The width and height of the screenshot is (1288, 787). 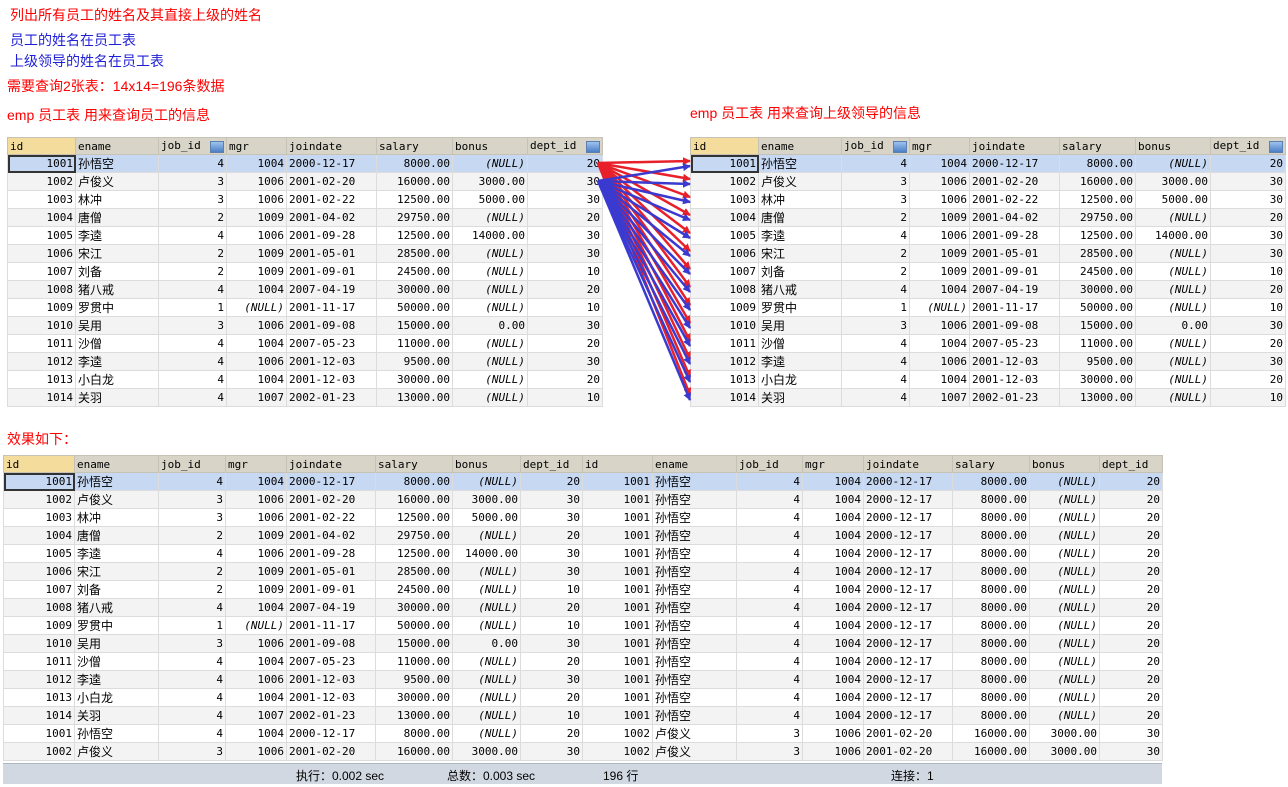 I want to click on table-row: 1004 唐僧 2 1009 2001-04-02 29750.00 (NULL) 20, so click(x=988, y=217).